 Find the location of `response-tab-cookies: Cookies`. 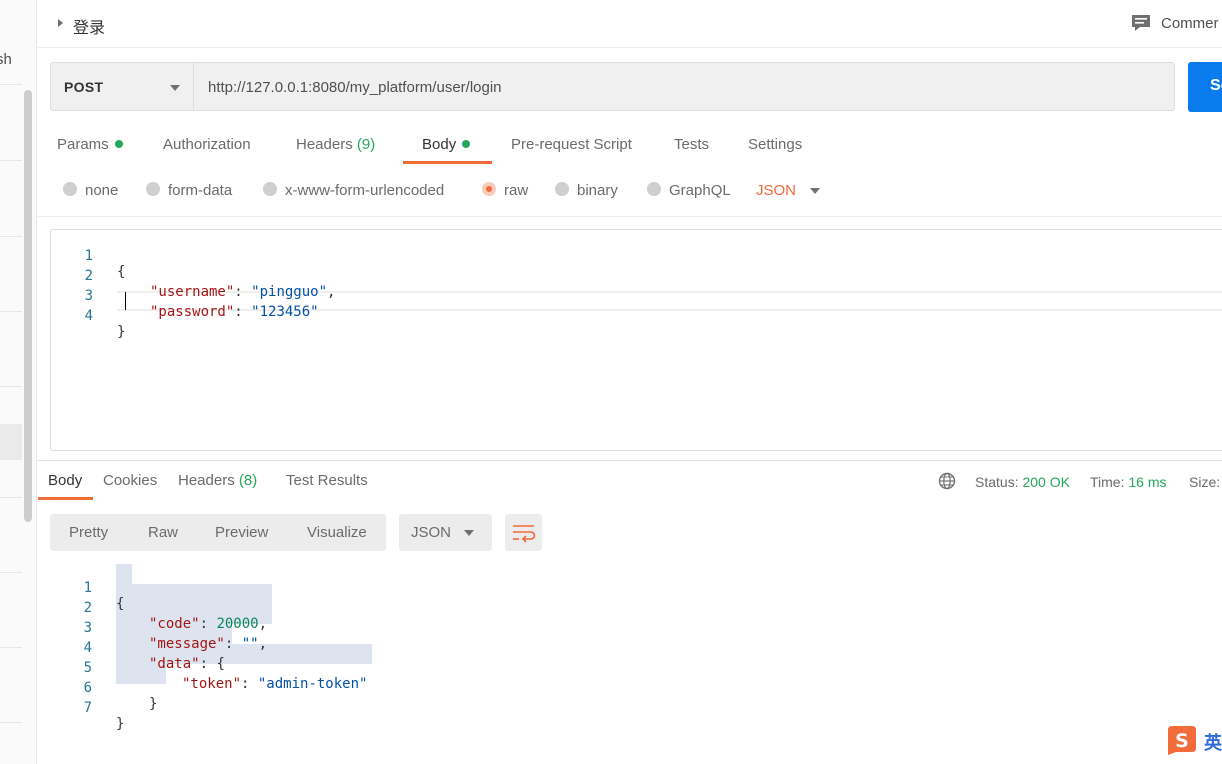

response-tab-cookies: Cookies is located at coordinates (130, 480).